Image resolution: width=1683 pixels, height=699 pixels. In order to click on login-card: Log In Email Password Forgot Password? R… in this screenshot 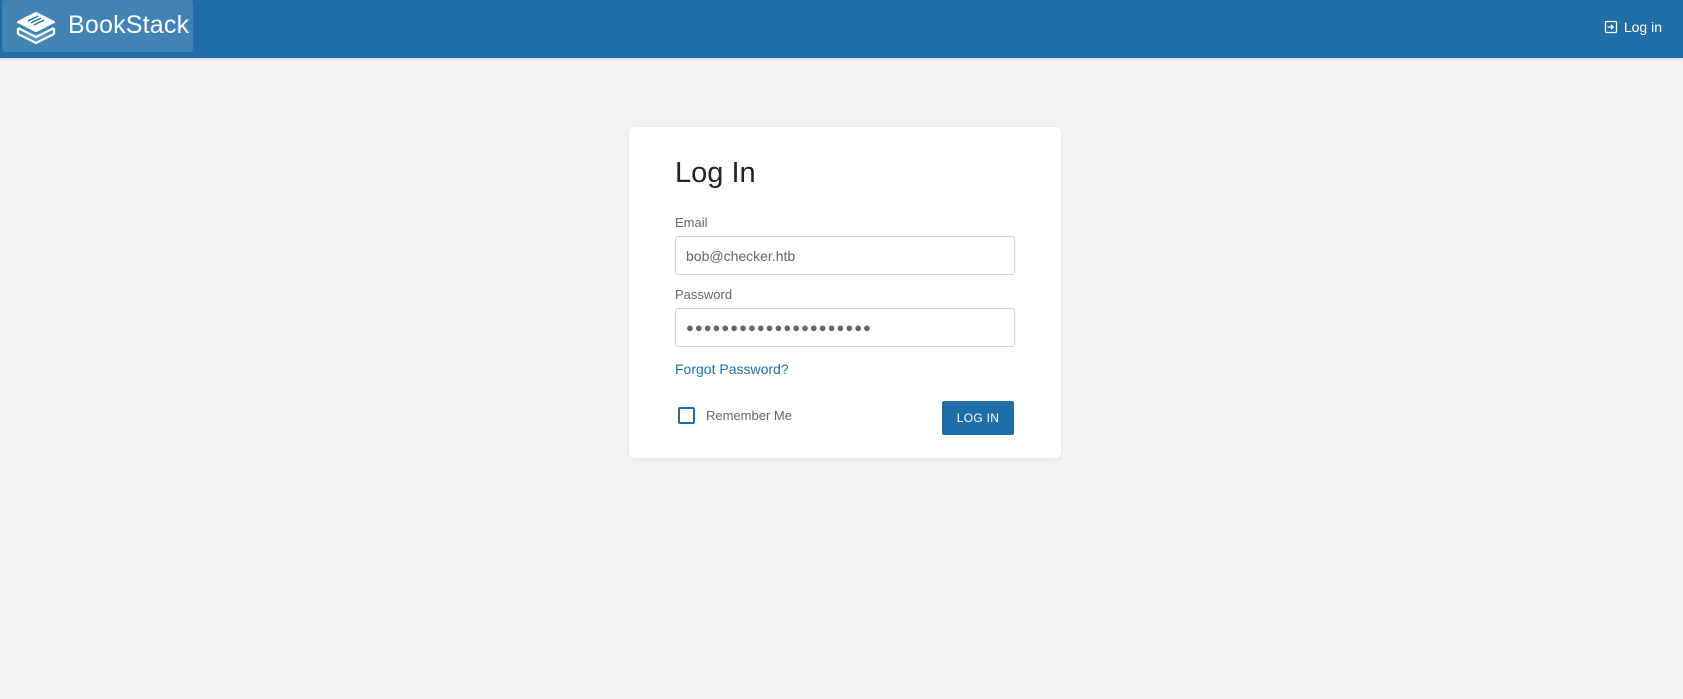, I will do `click(845, 292)`.